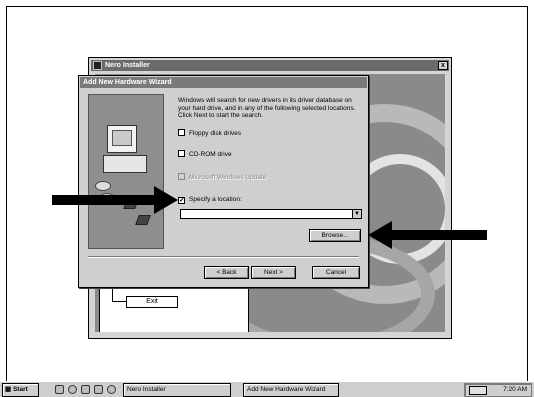 This screenshot has height=397, width=534. Describe the element at coordinates (181, 176) in the screenshot. I see `windows-update-checkbox` at that location.